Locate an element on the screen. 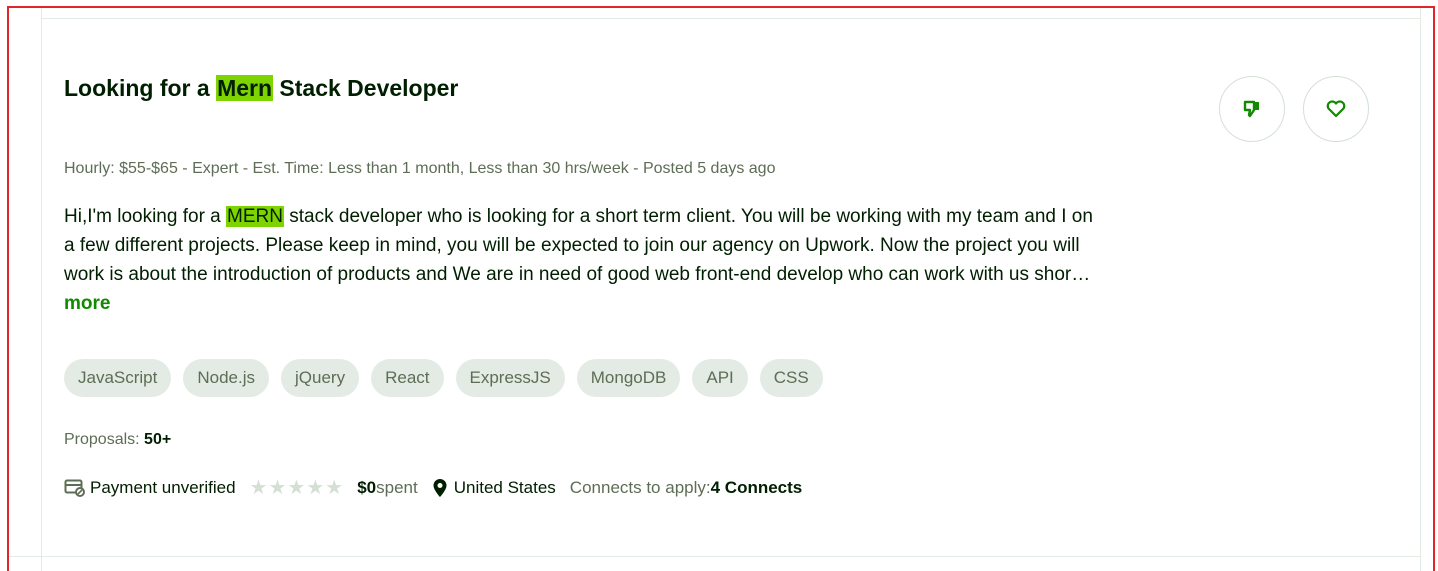 The width and height of the screenshot is (1438, 571). dislike-button is located at coordinates (1252, 109).